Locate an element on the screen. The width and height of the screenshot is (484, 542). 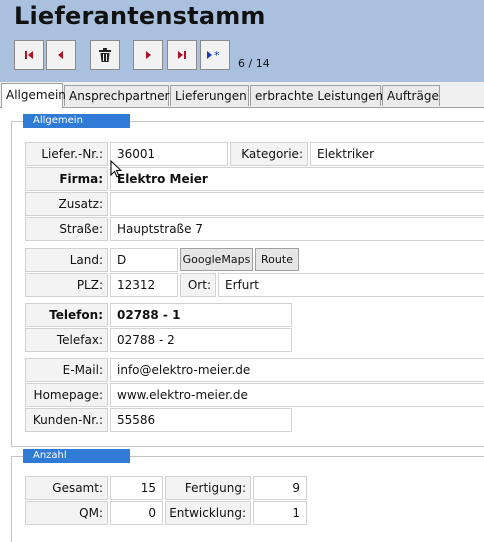
last-record-button is located at coordinates (182, 55).